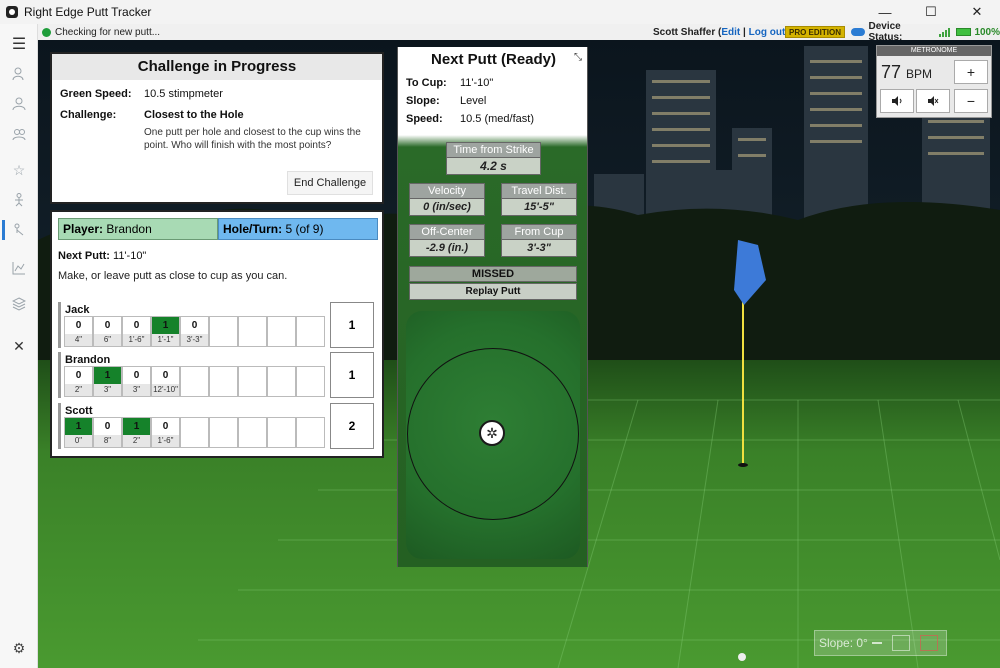 Image resolution: width=1000 pixels, height=668 pixels. I want to click on challenge-title: Challenge in Progress, so click(217, 67).